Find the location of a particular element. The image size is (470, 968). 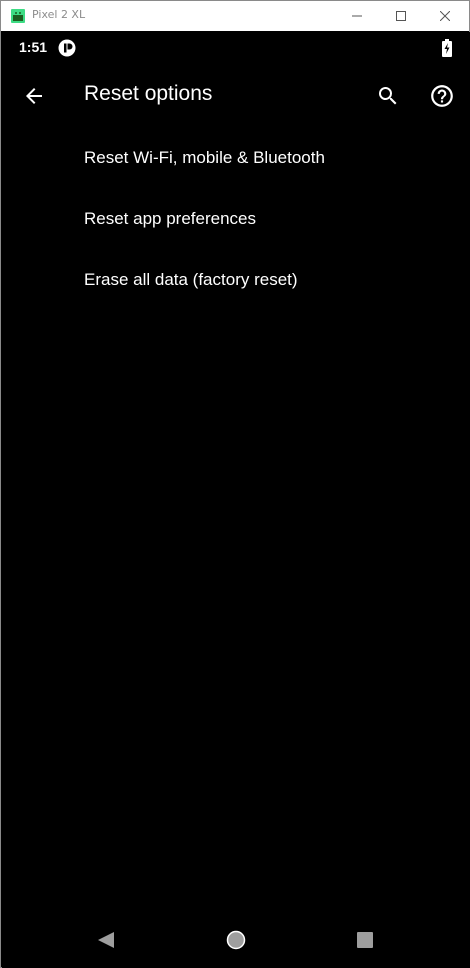

battery-charging-icon is located at coordinates (447, 48).